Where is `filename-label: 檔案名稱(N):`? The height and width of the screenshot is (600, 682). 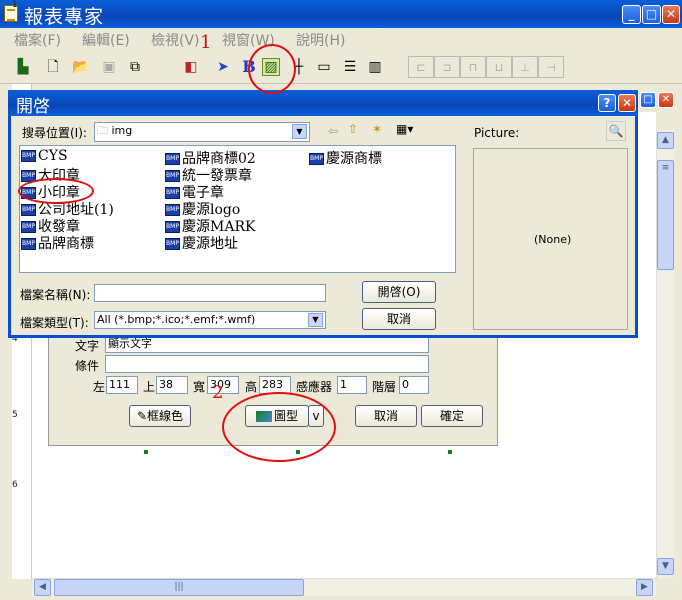
filename-label: 檔案名稱(N): is located at coordinates (55, 295).